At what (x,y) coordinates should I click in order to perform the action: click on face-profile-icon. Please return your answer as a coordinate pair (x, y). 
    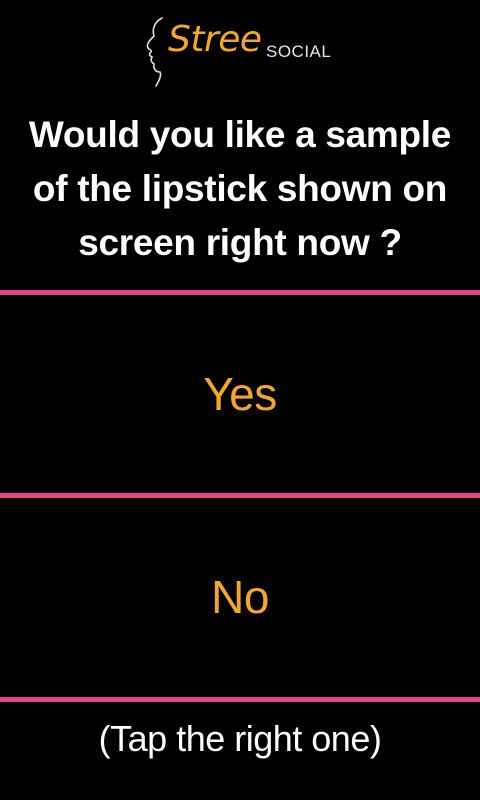
    Looking at the image, I should click on (154, 52).